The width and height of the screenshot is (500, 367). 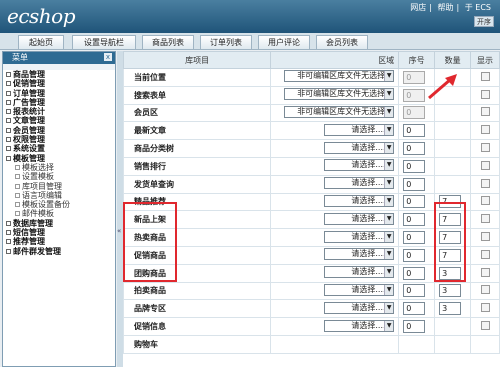 What do you see at coordinates (108, 57) in the screenshot?
I see `close-icon: x` at bounding box center [108, 57].